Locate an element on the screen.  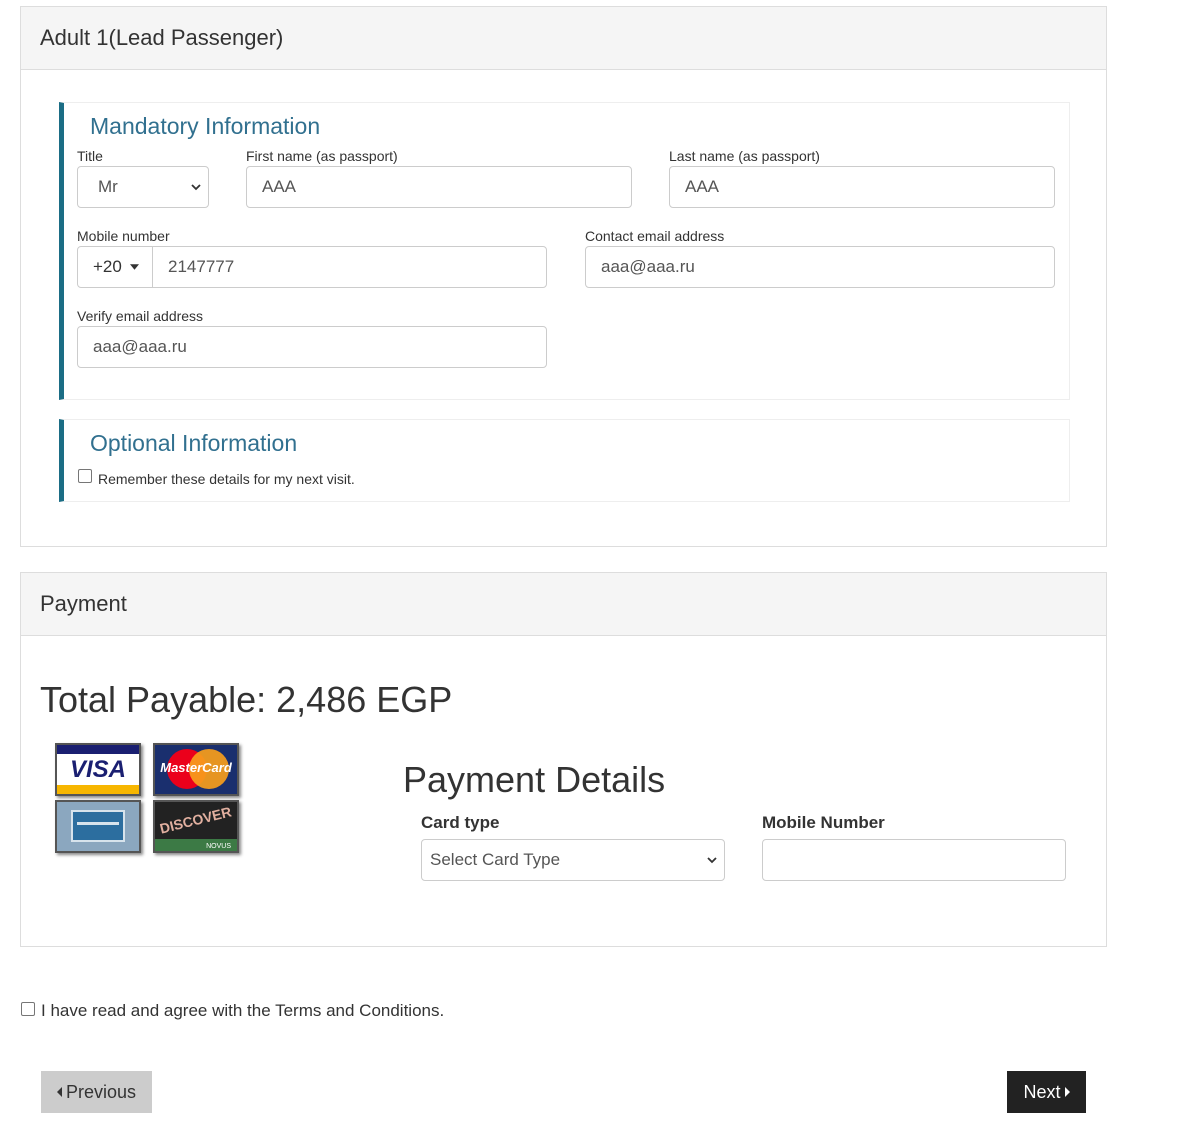
visa-logo-text: VISA is located at coordinates (97, 769).